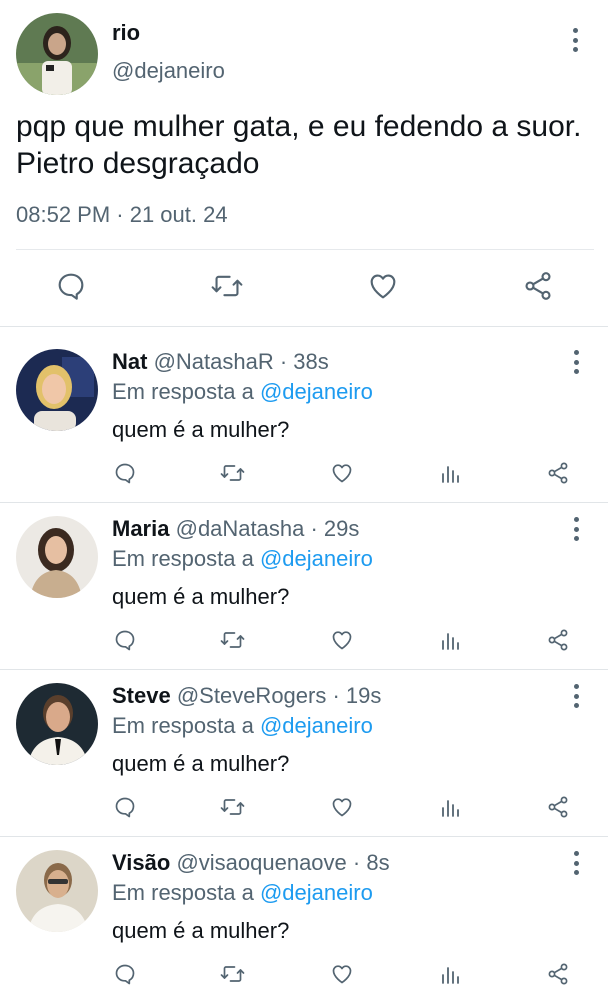 The image size is (608, 1000). What do you see at coordinates (305, 249) in the screenshot?
I see `divider` at bounding box center [305, 249].